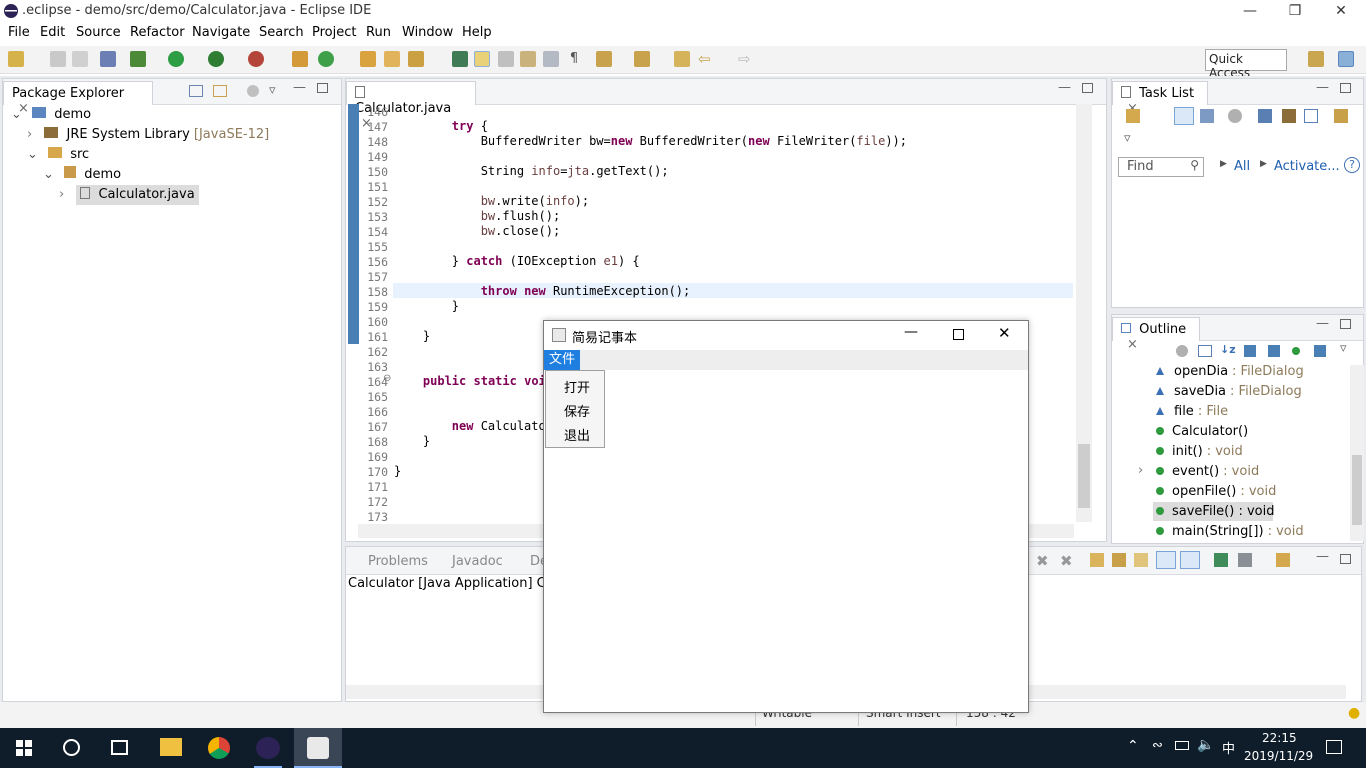 The image size is (1366, 768). Describe the element at coordinates (176, 59) in the screenshot. I see `run-icon` at that location.